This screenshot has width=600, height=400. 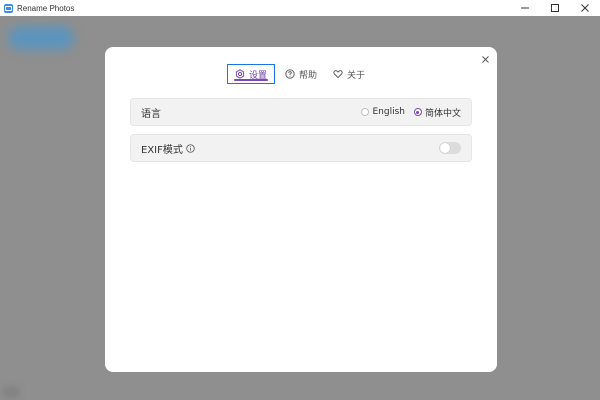 I want to click on language-option-chinese: 简体中文, so click(x=437, y=112).